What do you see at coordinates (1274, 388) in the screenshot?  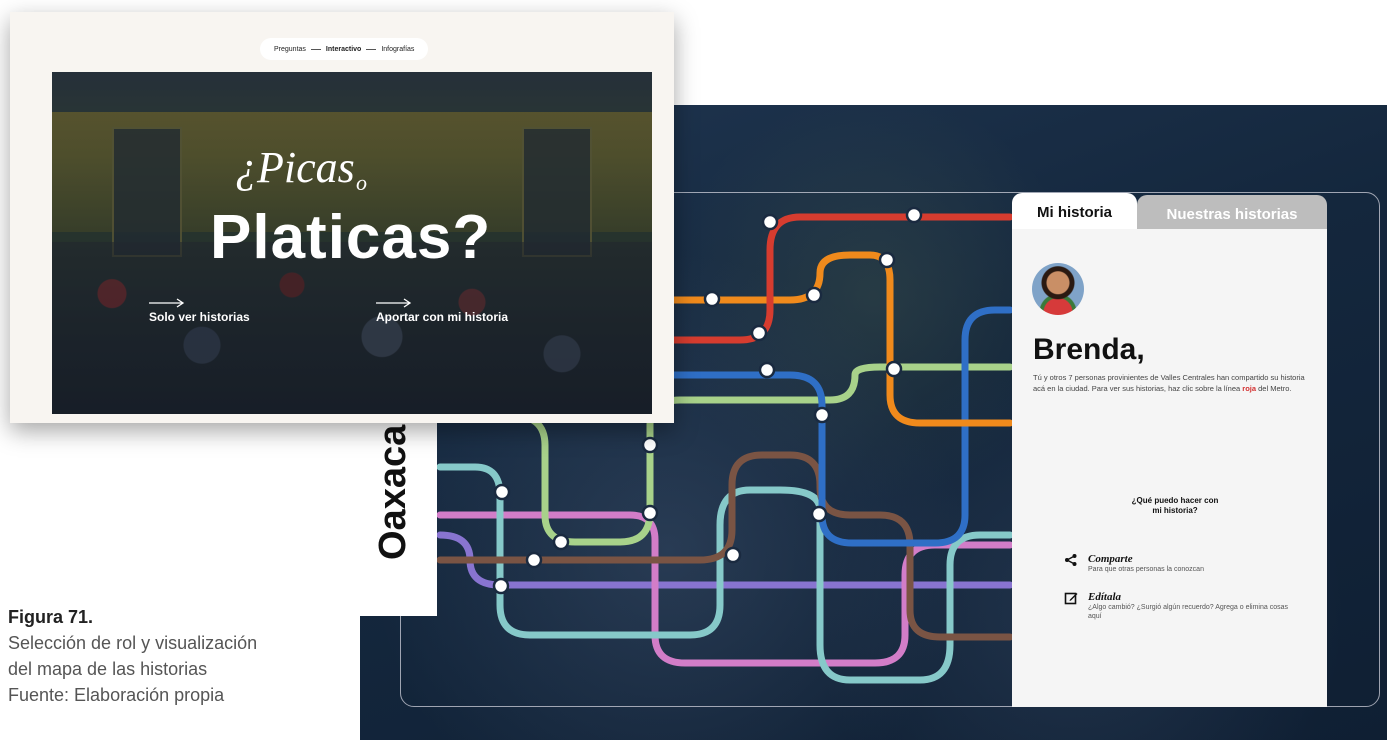 I see `description-text-end: del Metro.` at bounding box center [1274, 388].